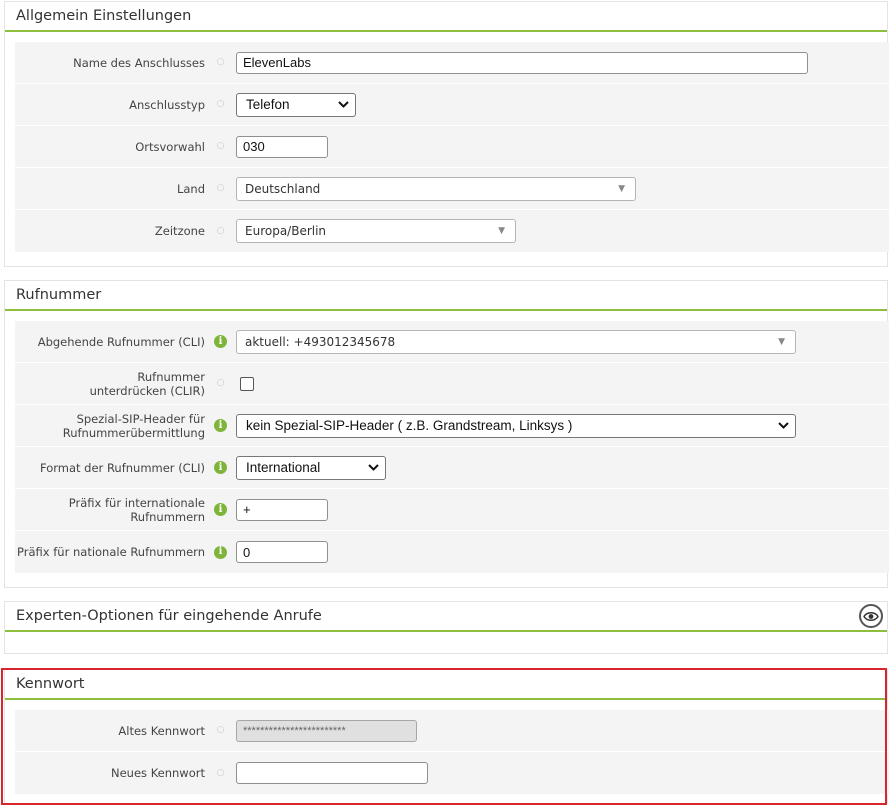 The height and width of the screenshot is (809, 889). I want to click on format-label: Format der Rufnummer (CLI), so click(122, 467).